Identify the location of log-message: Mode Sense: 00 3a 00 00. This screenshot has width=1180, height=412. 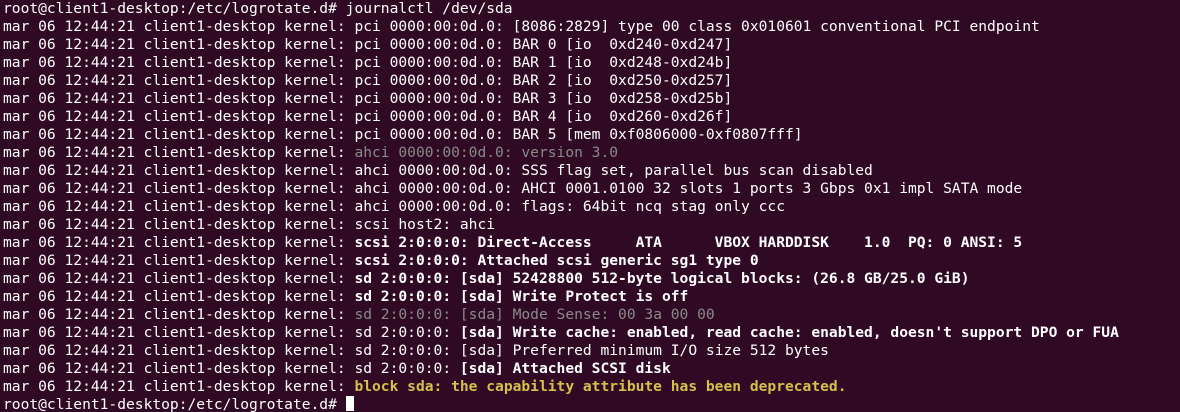
(609, 314).